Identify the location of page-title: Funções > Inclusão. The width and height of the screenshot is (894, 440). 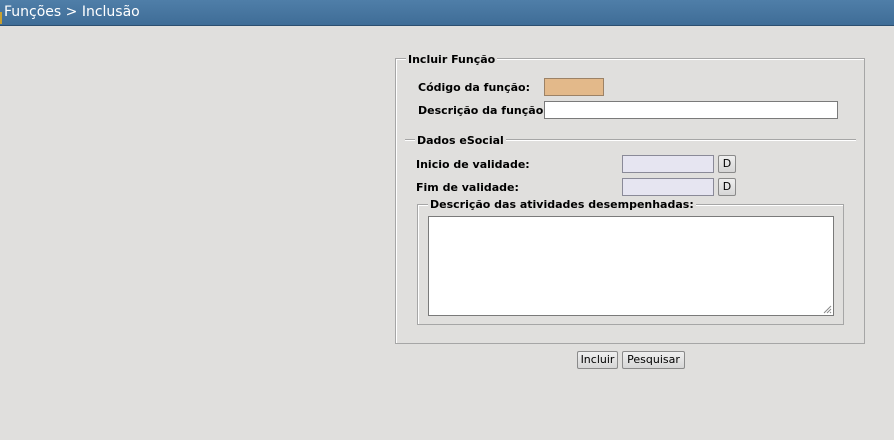
(72, 12).